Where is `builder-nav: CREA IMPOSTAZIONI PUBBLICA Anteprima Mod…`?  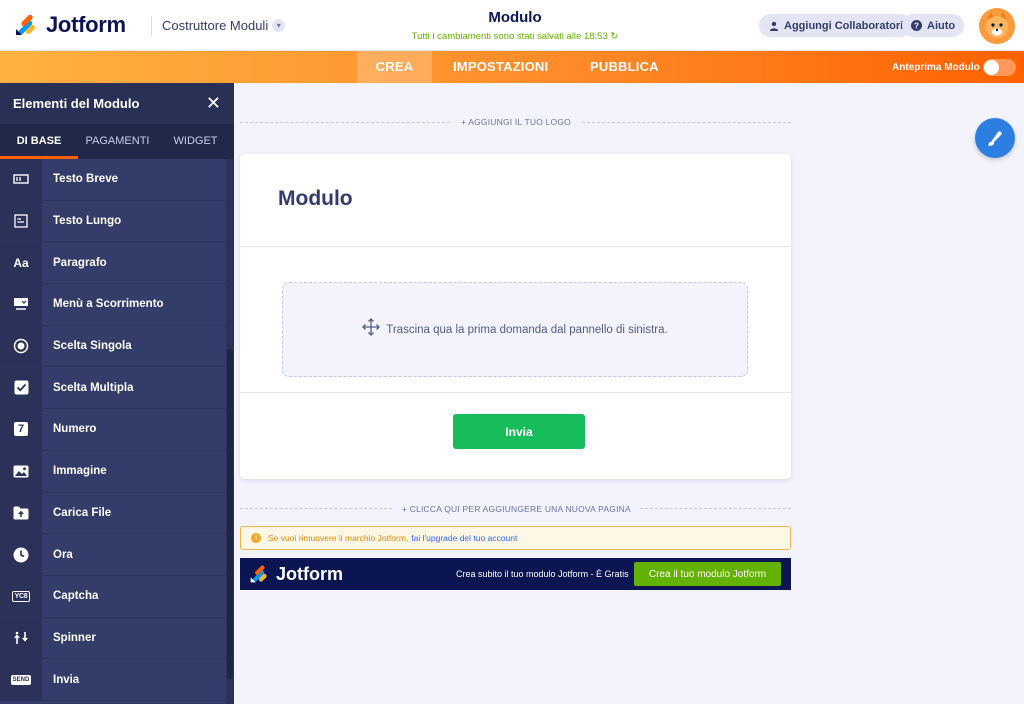
builder-nav: CREA IMPOSTAZIONI PUBBLICA Anteprima Mod… is located at coordinates (512, 67).